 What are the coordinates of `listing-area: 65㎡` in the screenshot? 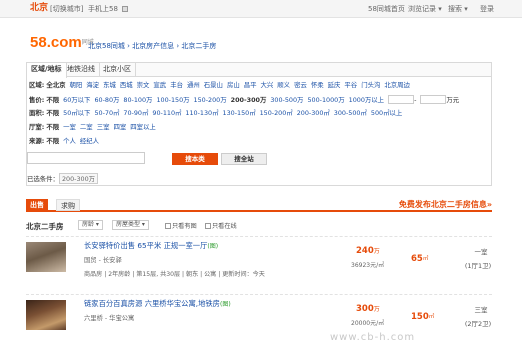 It's located at (419, 259).